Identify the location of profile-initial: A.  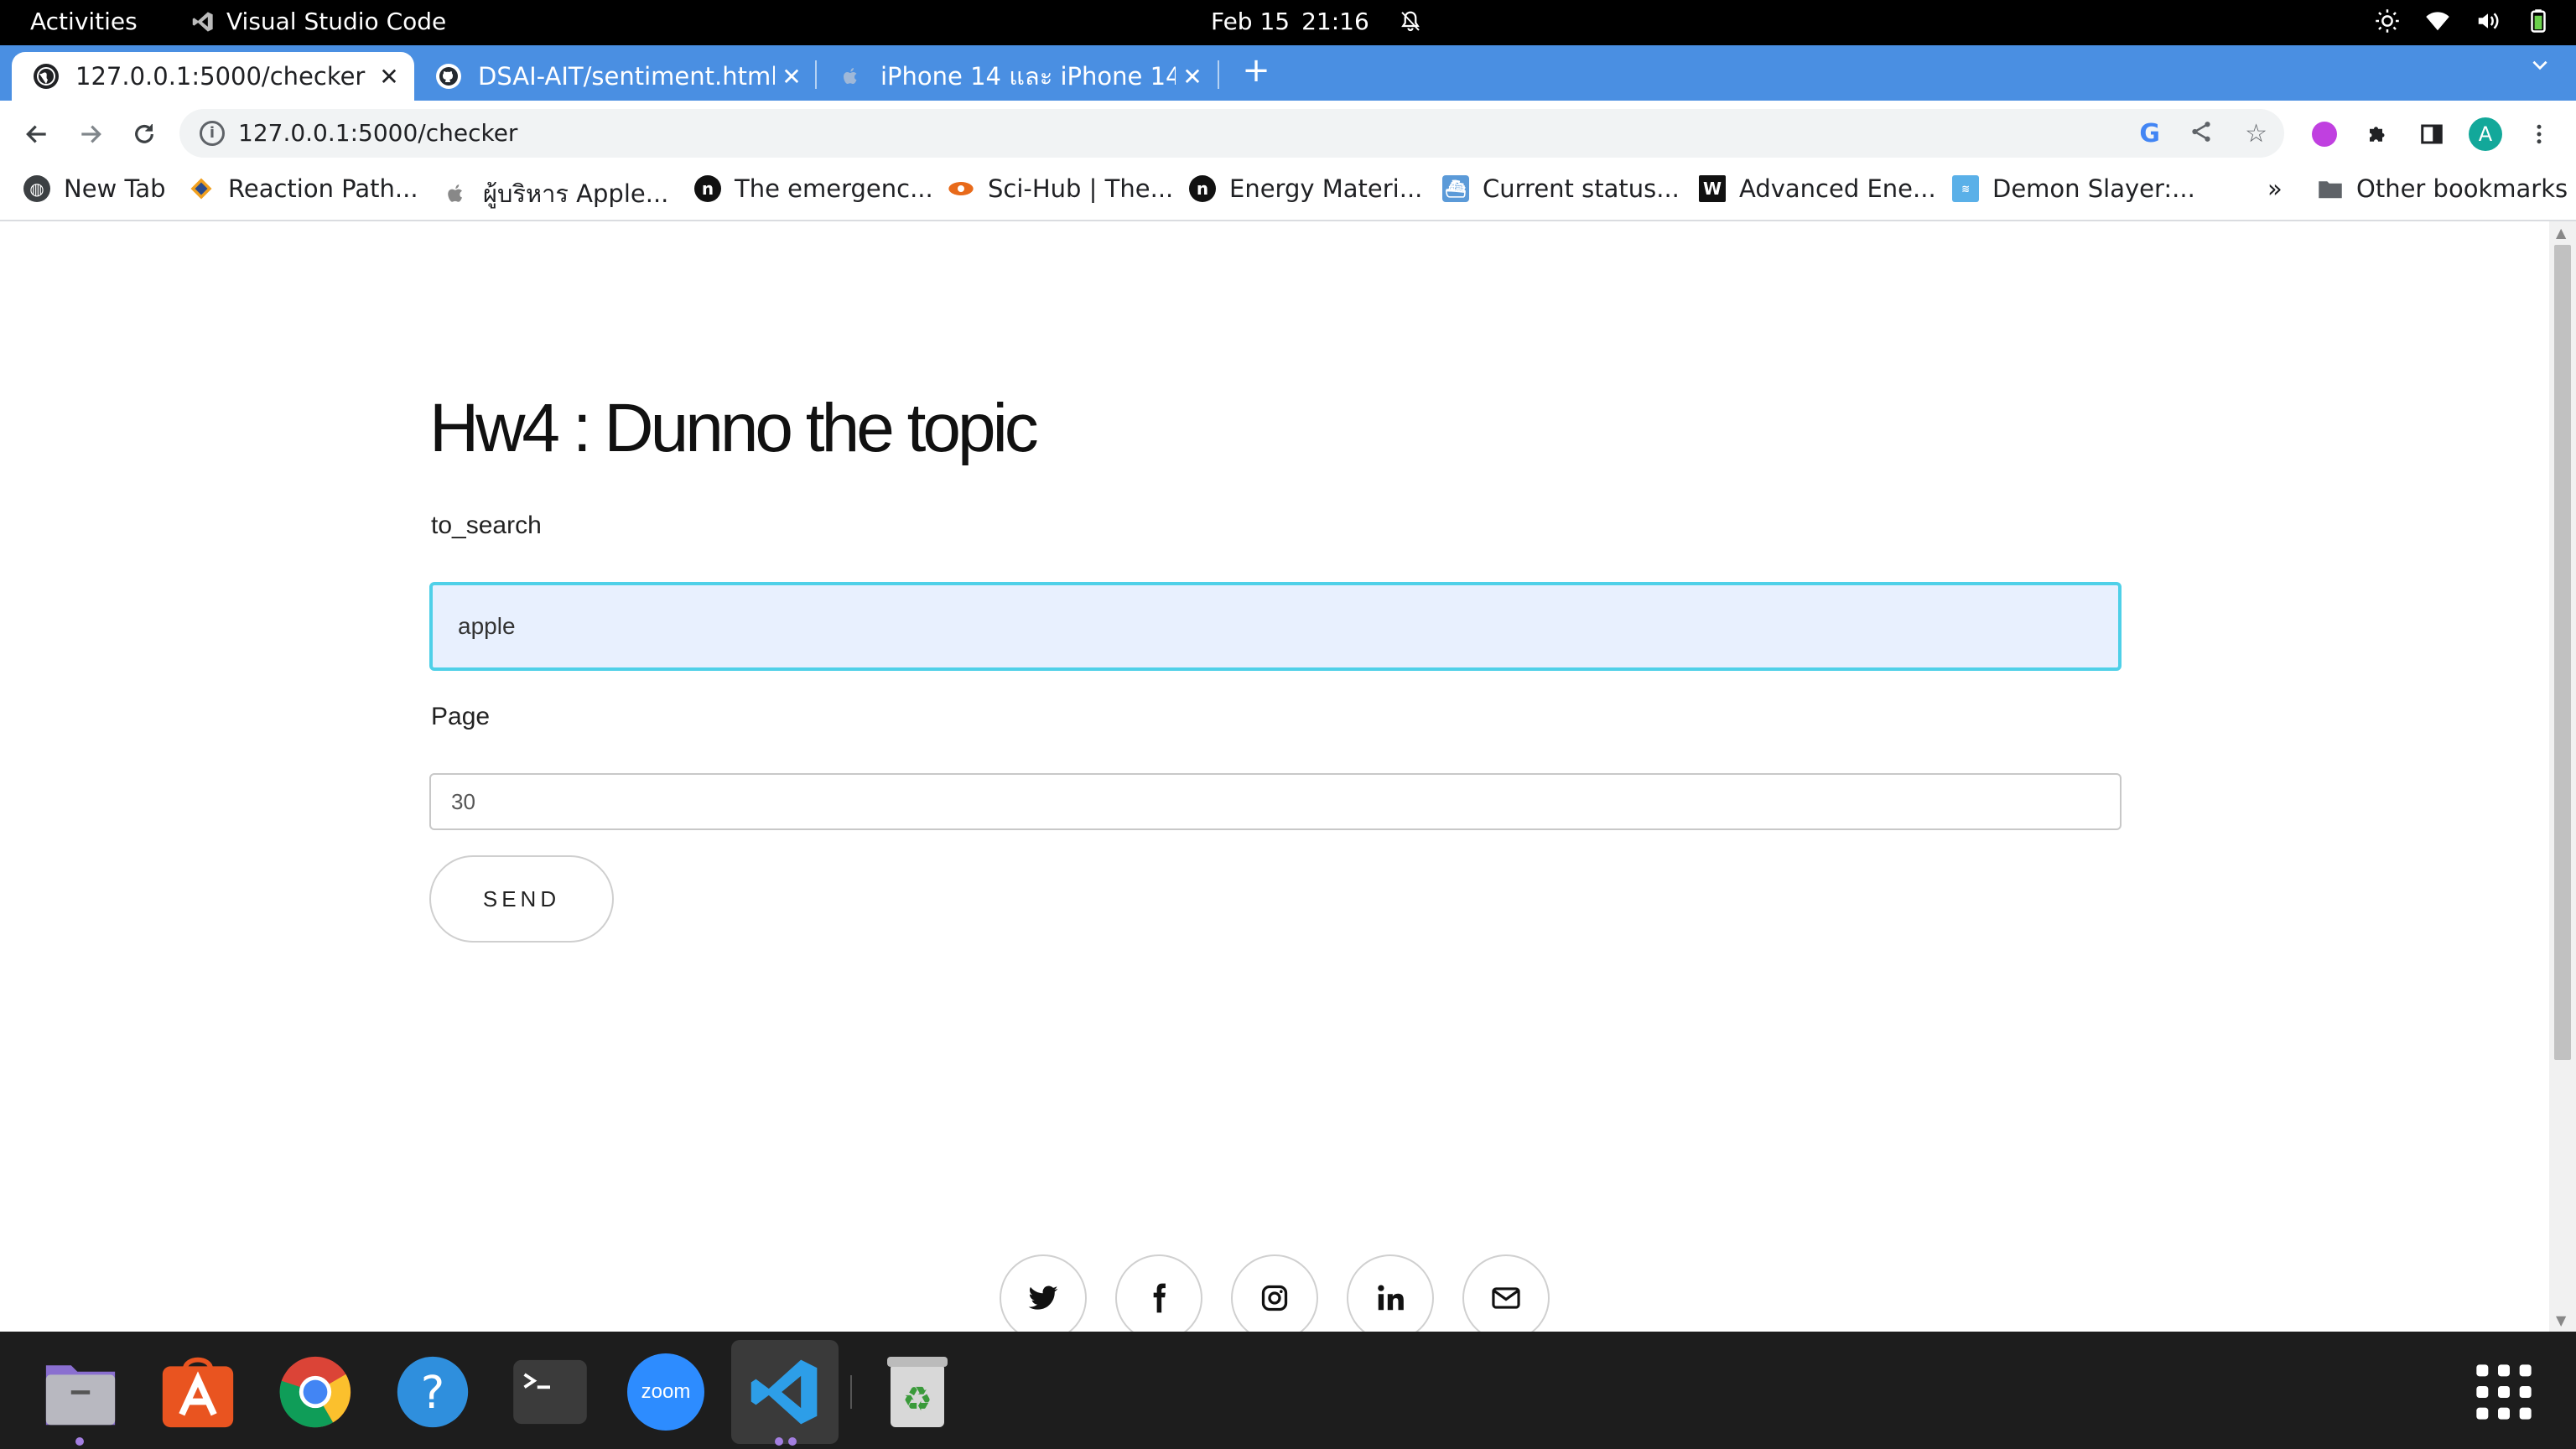
(2485, 134).